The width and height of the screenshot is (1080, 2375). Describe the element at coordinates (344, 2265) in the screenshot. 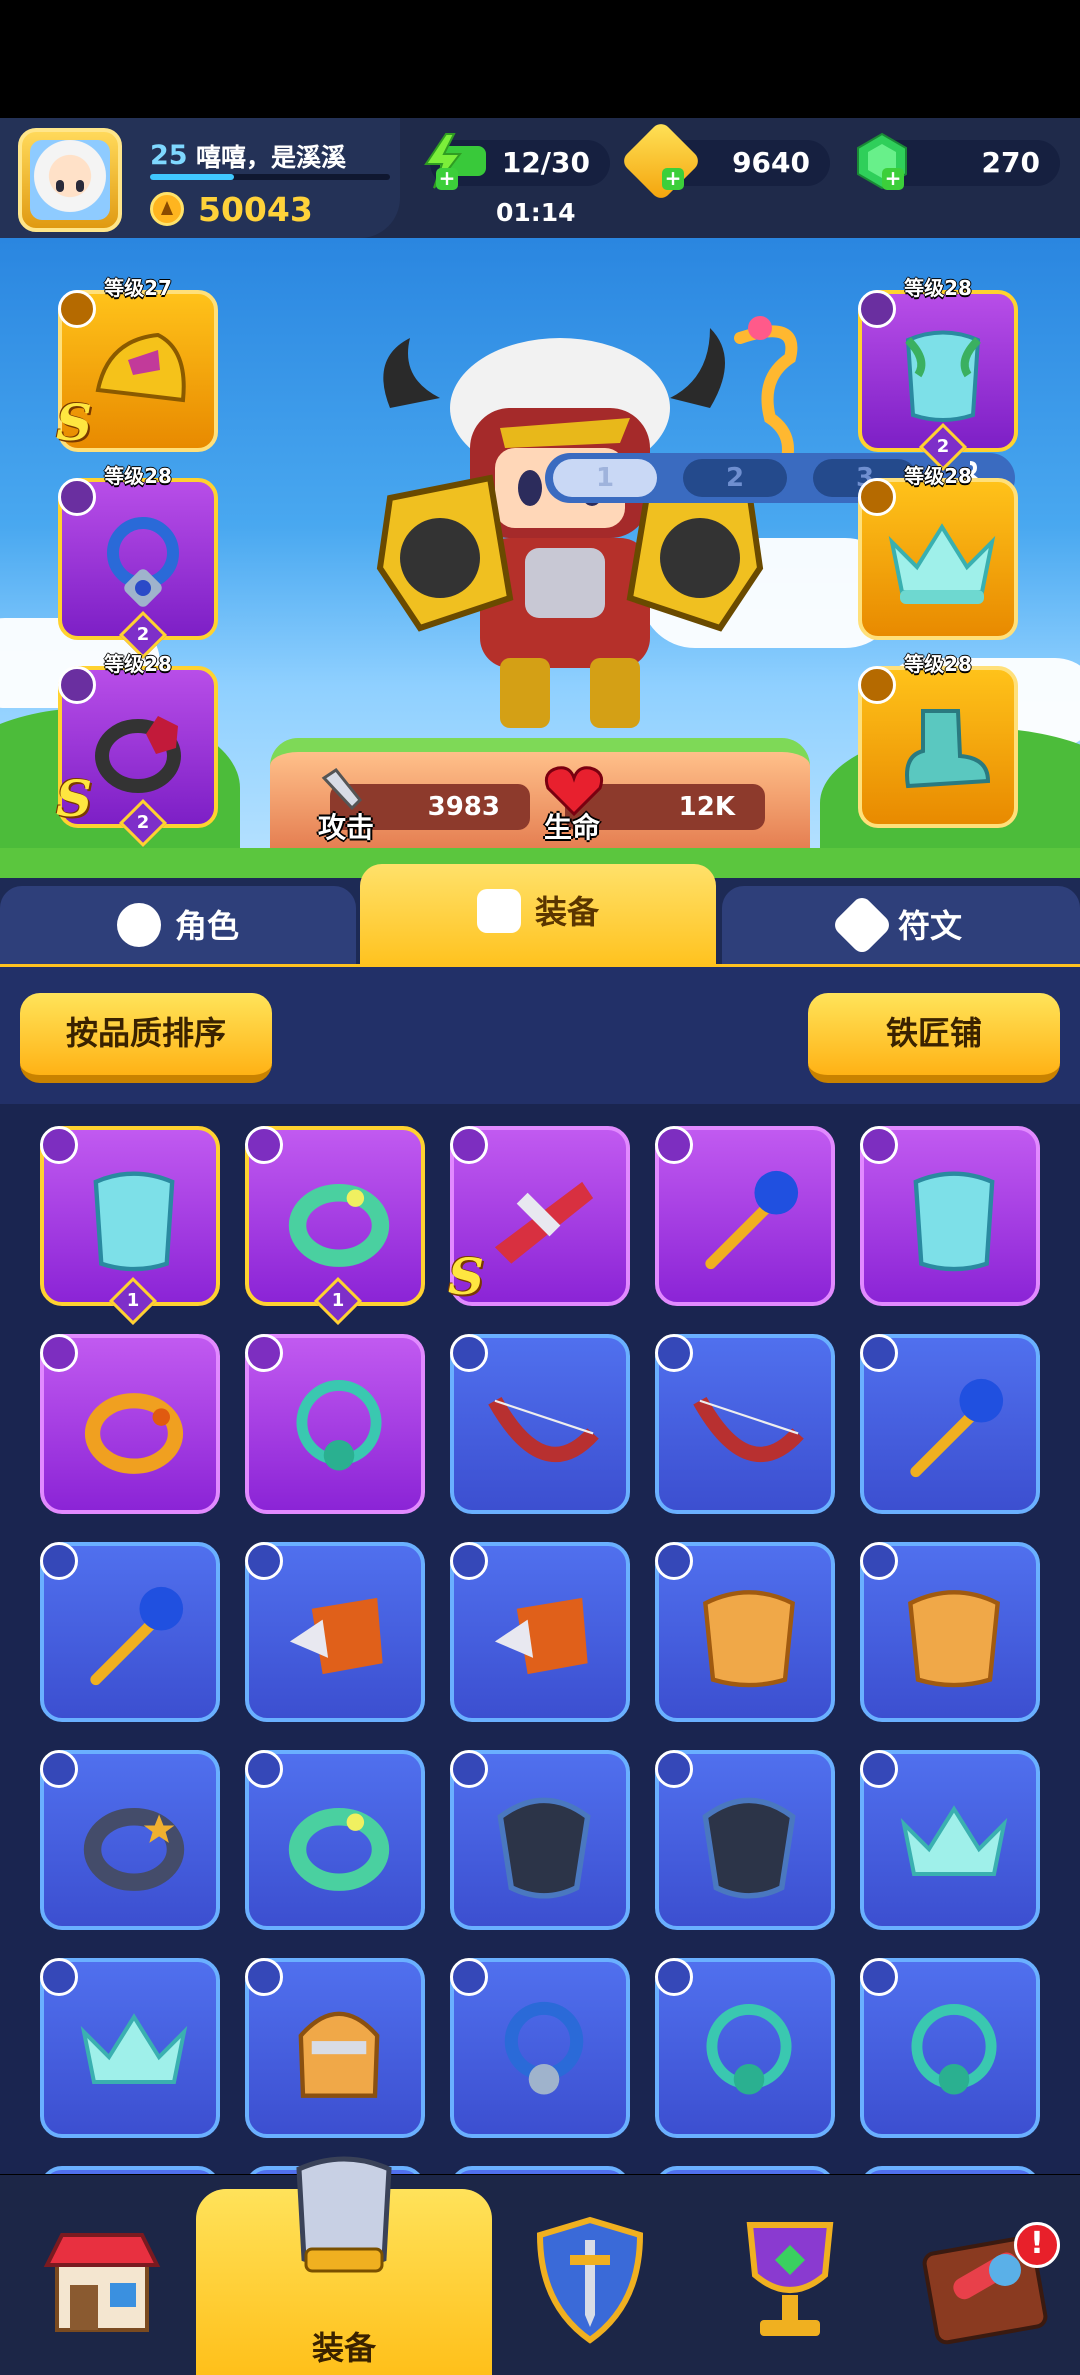

I see `nav-equipment: 装备` at that location.